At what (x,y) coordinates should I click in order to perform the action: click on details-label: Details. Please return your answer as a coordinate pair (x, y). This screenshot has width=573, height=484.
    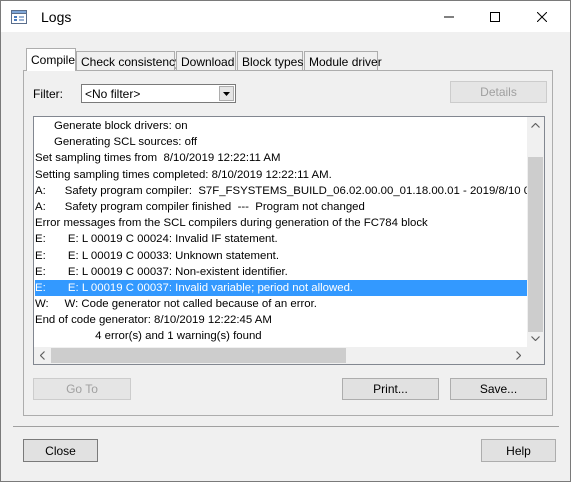
    Looking at the image, I should click on (498, 92).